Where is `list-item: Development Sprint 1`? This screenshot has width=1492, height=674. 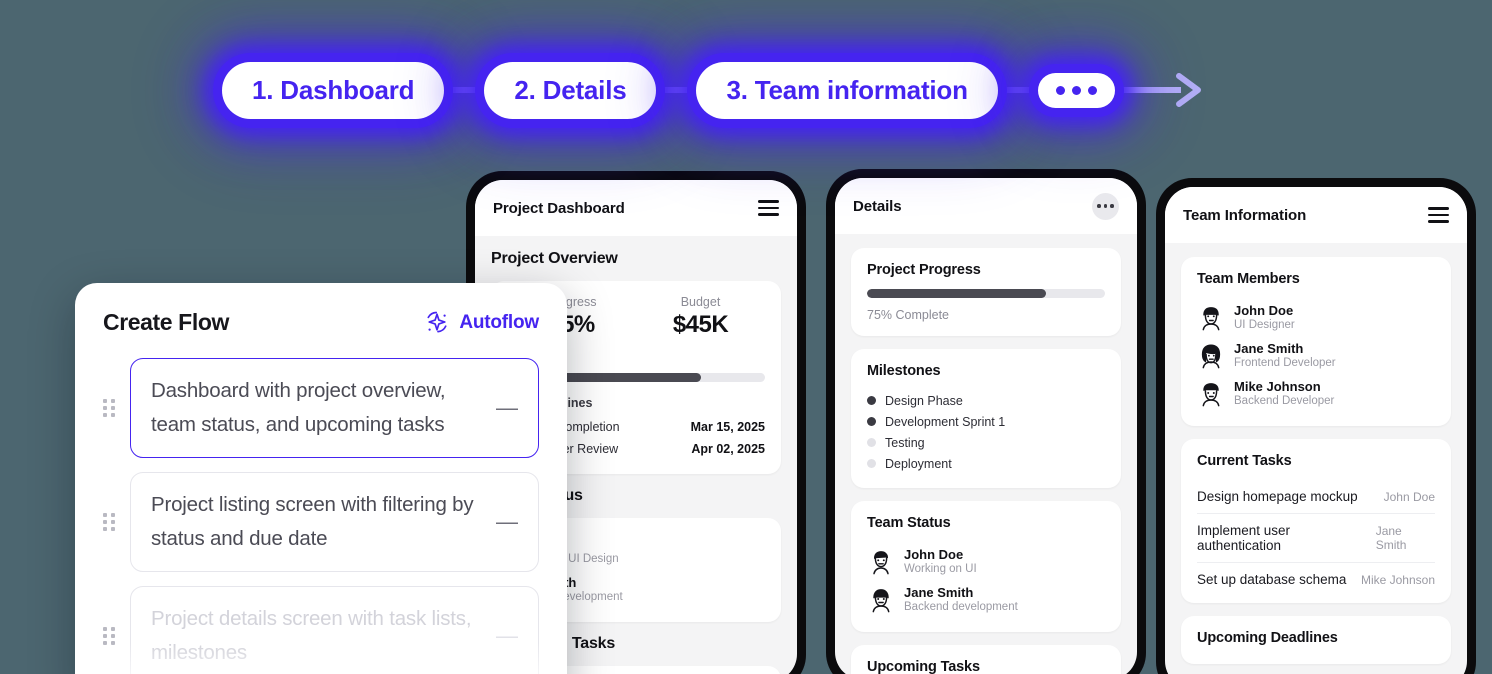 list-item: Development Sprint 1 is located at coordinates (986, 421).